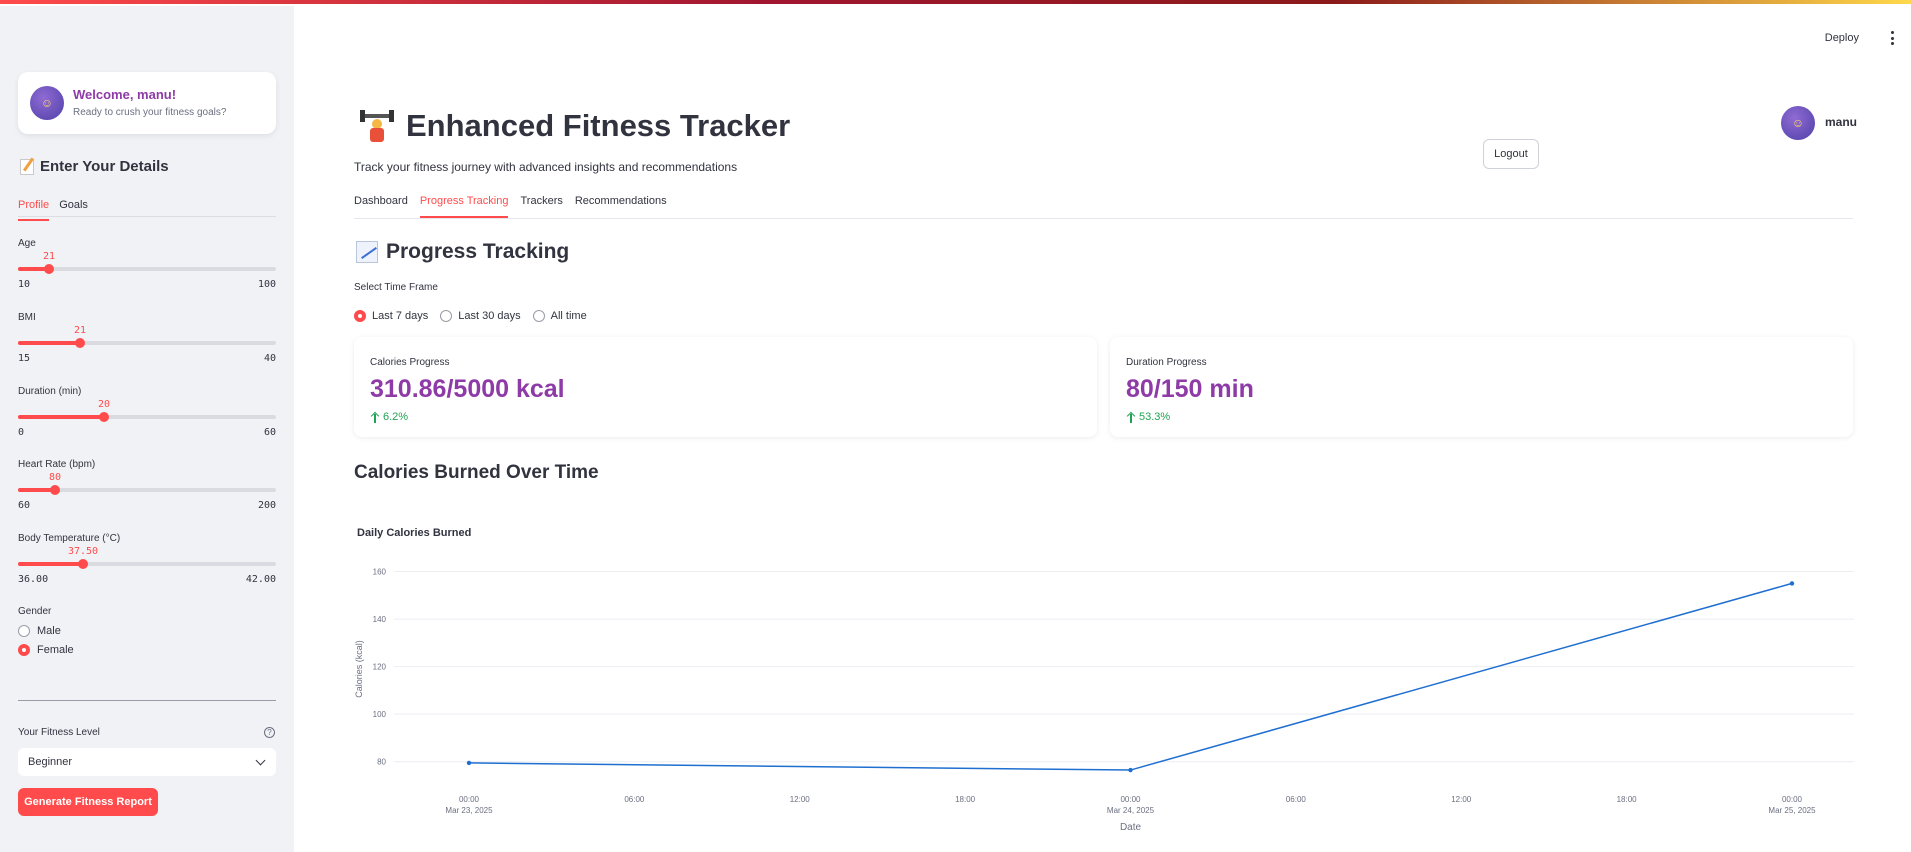 The height and width of the screenshot is (852, 1911). Describe the element at coordinates (391, 316) in the screenshot. I see `timeframe-option-7: Last 7 days` at that location.